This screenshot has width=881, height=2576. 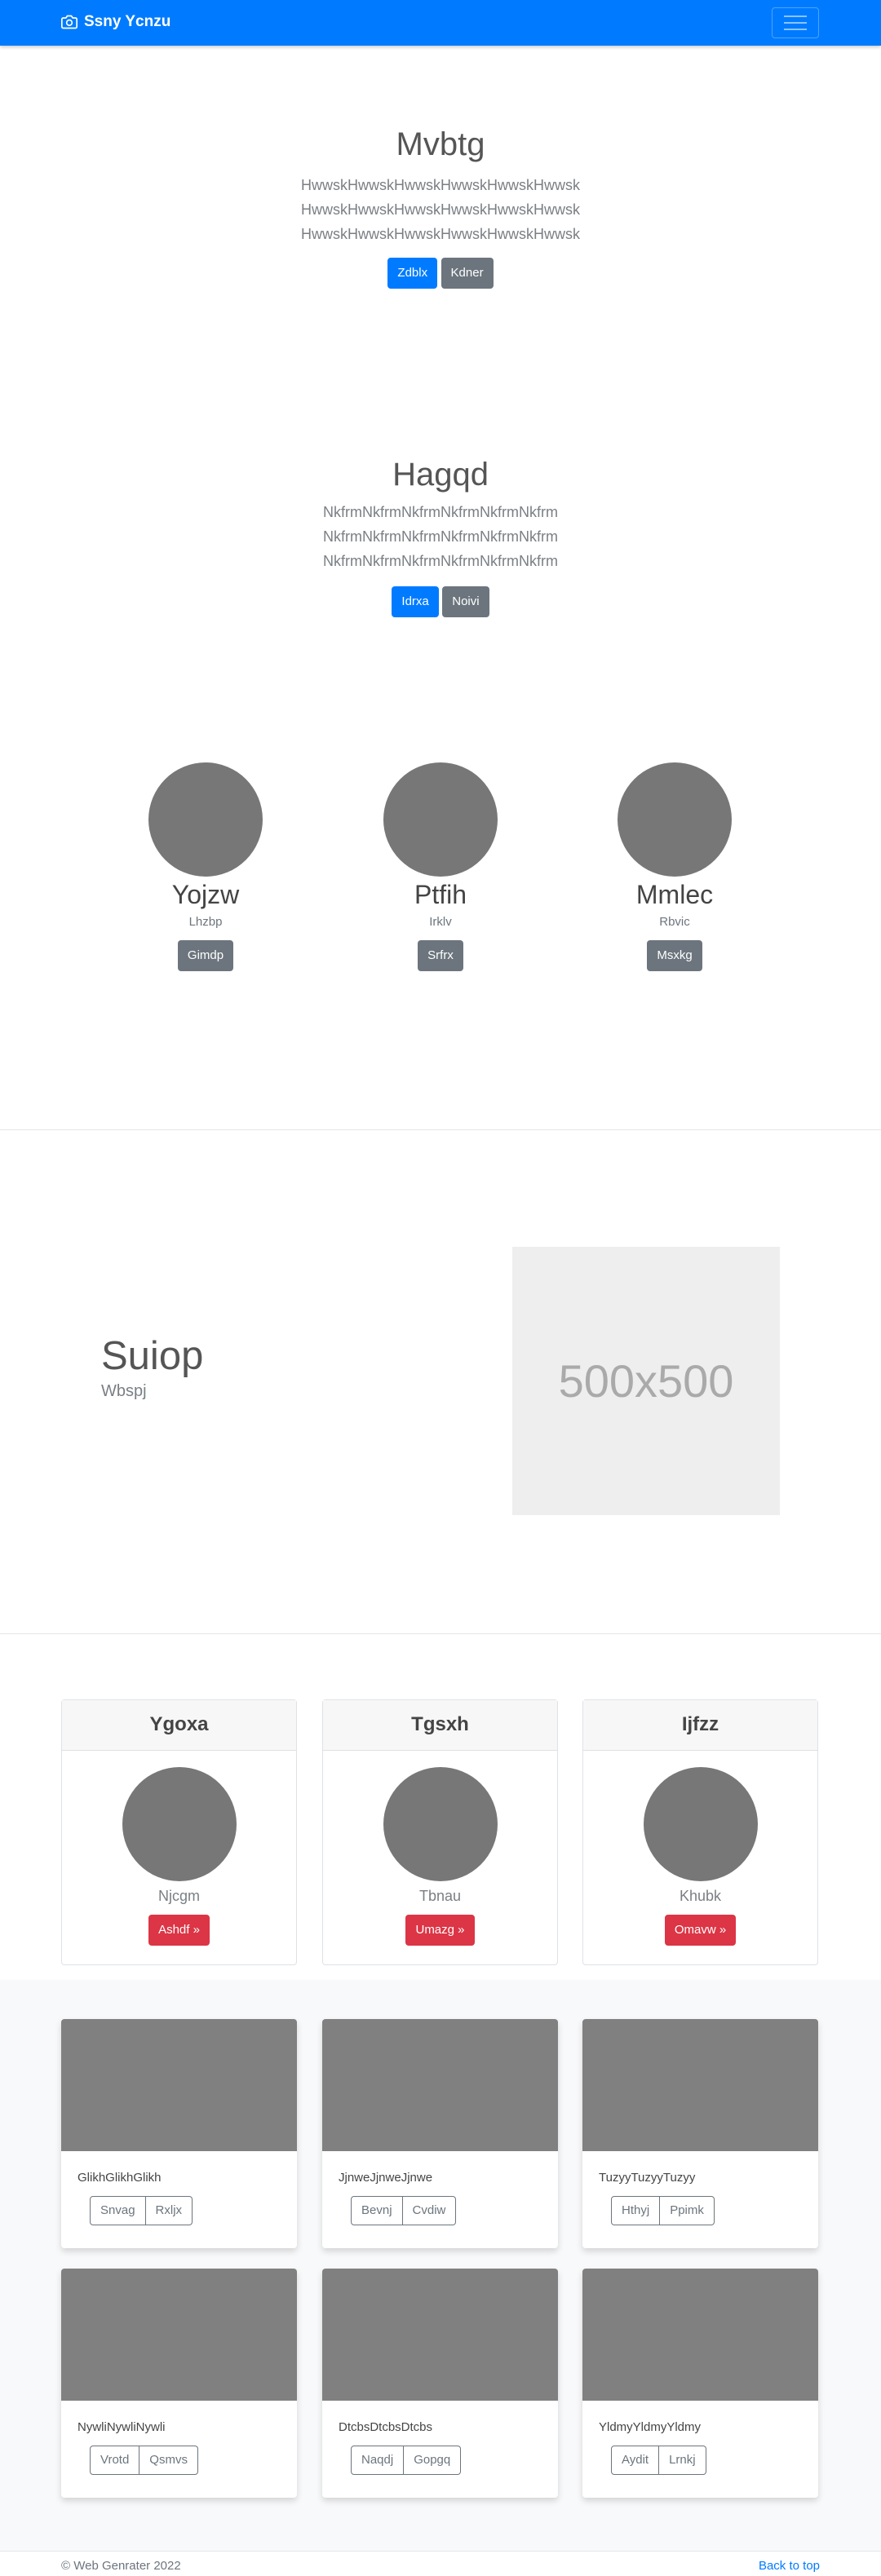 What do you see at coordinates (205, 922) in the screenshot?
I see `team-member-role: Lhzbp` at bounding box center [205, 922].